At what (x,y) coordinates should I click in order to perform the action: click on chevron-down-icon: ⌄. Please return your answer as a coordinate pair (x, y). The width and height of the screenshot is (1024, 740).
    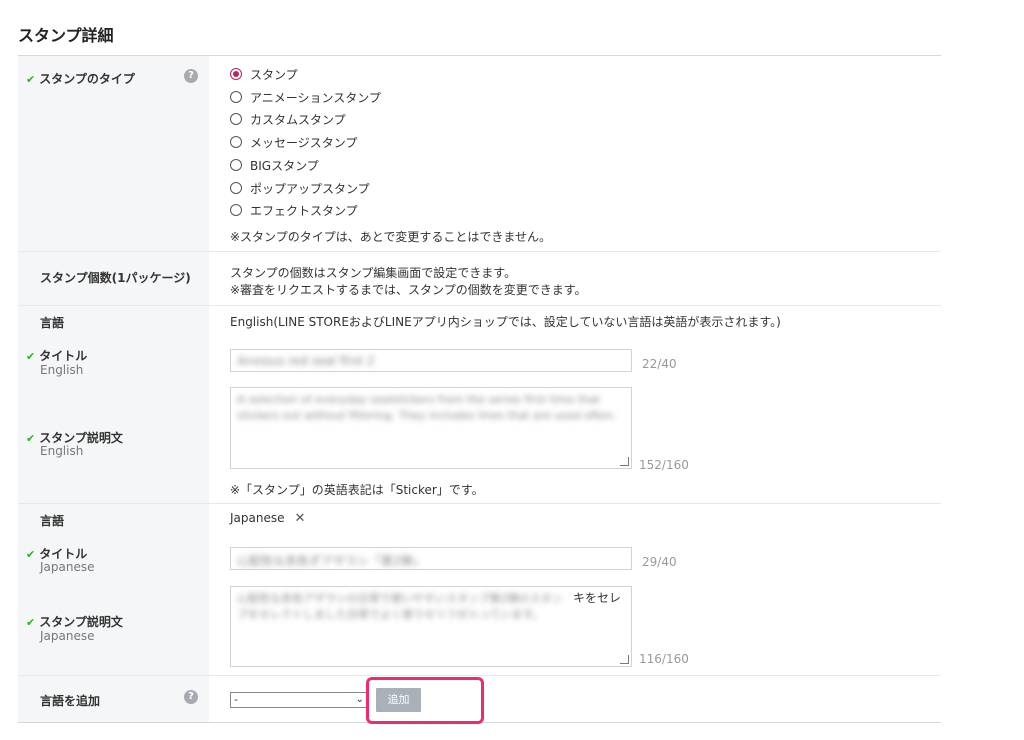
    Looking at the image, I should click on (359, 699).